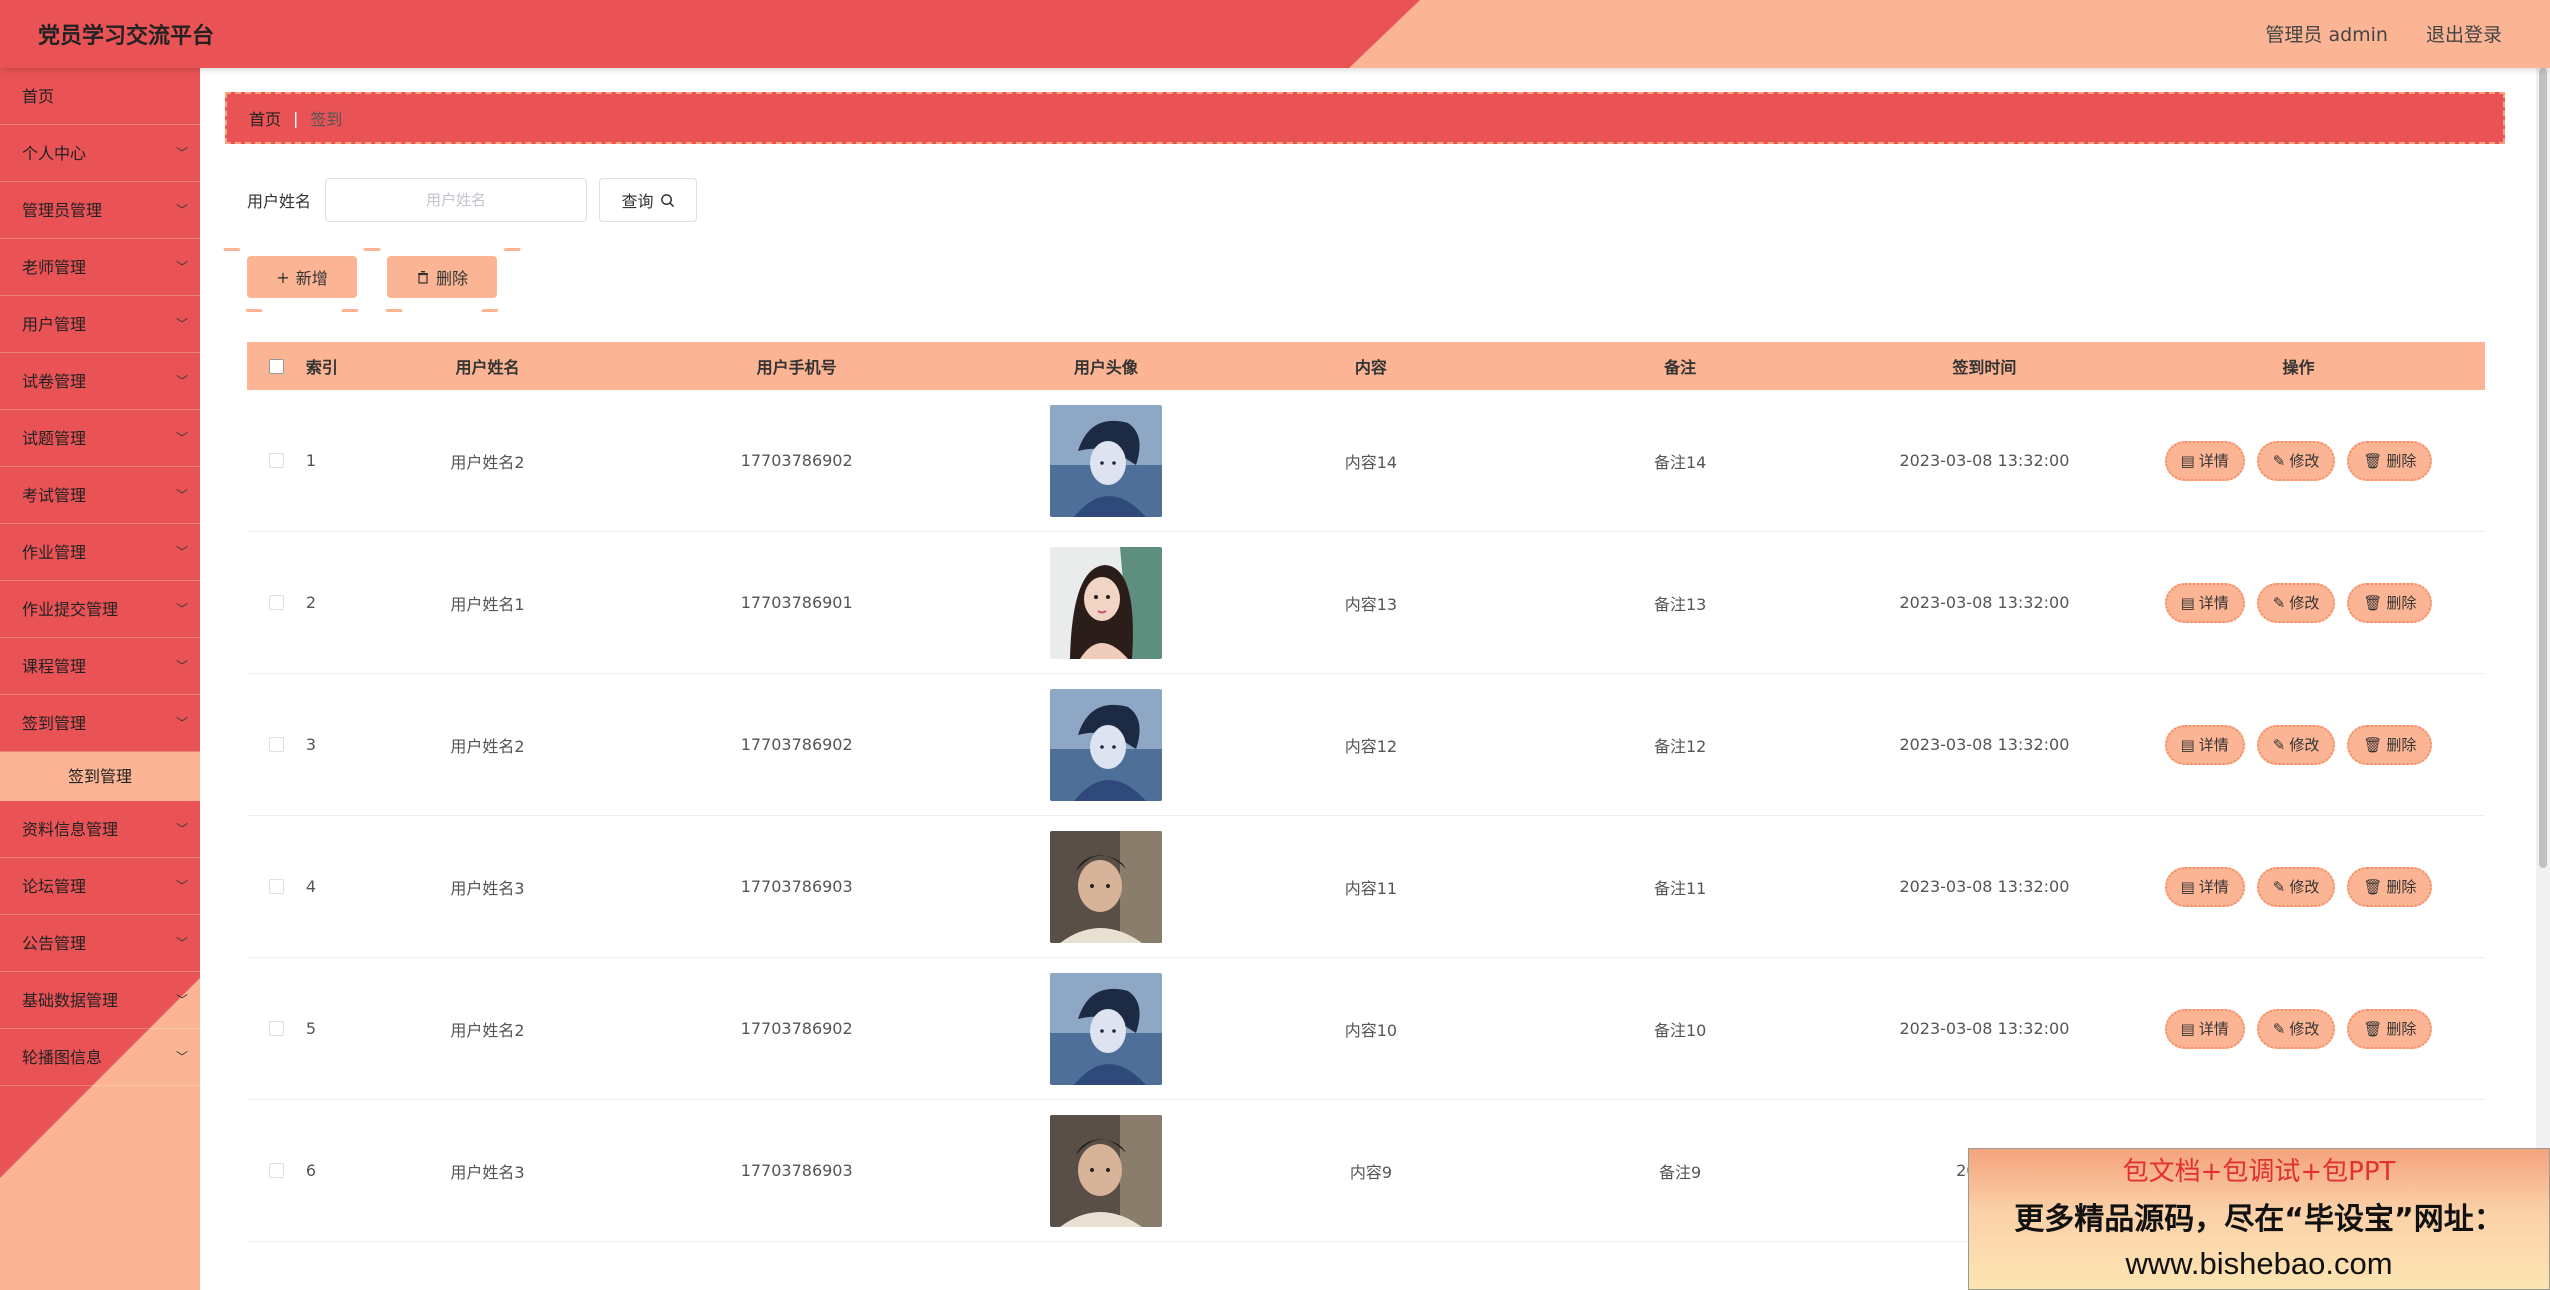 The width and height of the screenshot is (2550, 1290). I want to click on sidebar-item-after-0: 资料信息管理 ﹀, so click(100, 829).